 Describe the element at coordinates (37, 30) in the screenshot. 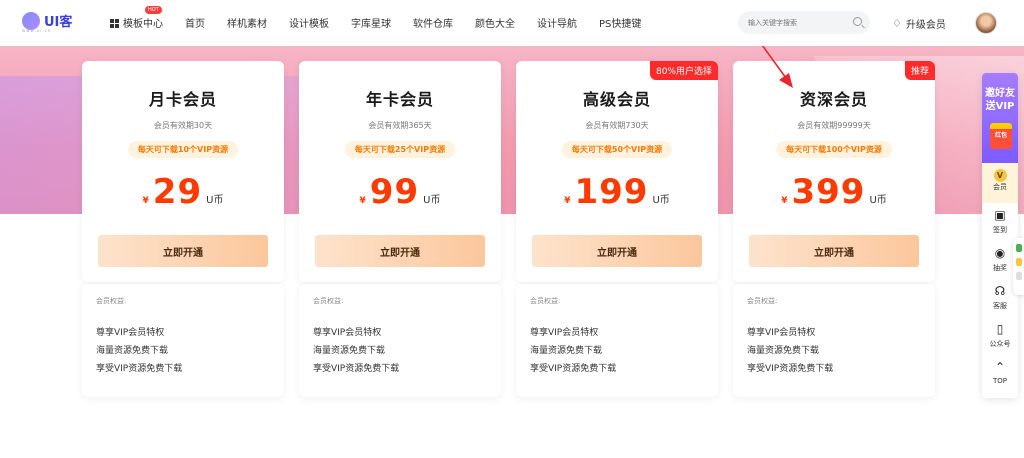

I see `logo-subtitle: www.ui.cn` at that location.